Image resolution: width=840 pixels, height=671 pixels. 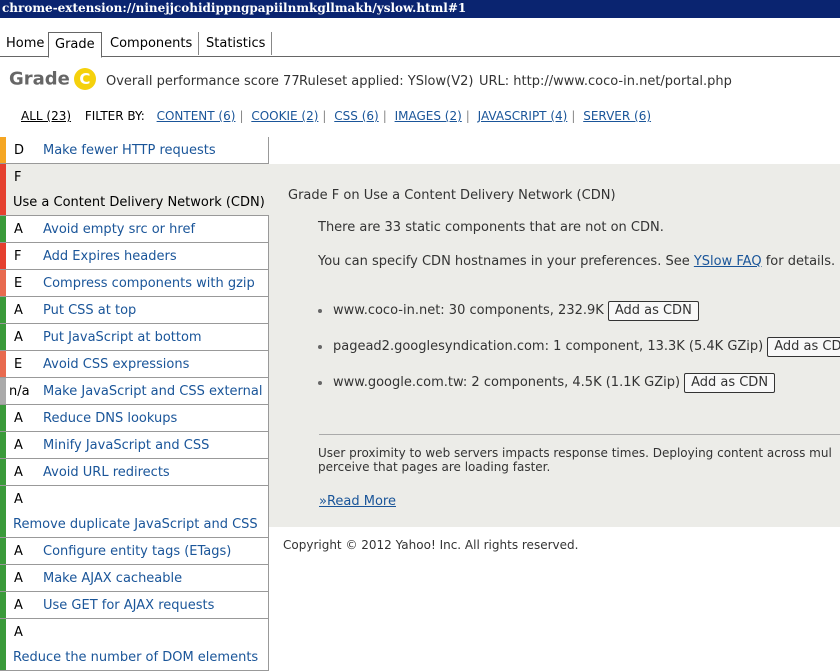 I want to click on filter-css-link: CSS (6), so click(x=356, y=116).